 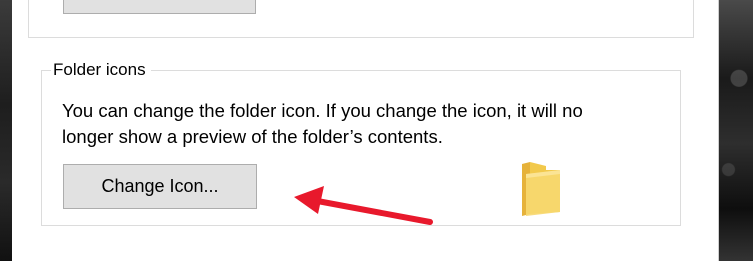 What do you see at coordinates (541, 189) in the screenshot?
I see `folder-icon` at bounding box center [541, 189].